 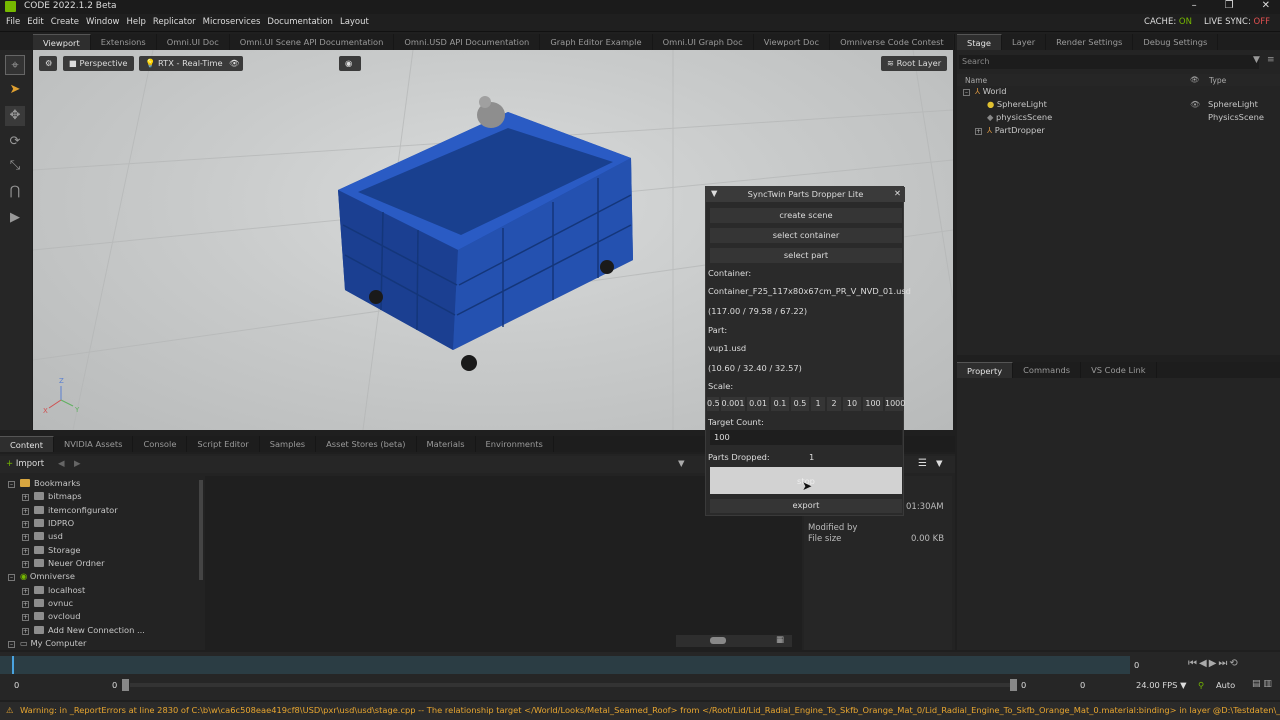 What do you see at coordinates (1229, 5) in the screenshot?
I see `restore-icon: ❐` at bounding box center [1229, 5].